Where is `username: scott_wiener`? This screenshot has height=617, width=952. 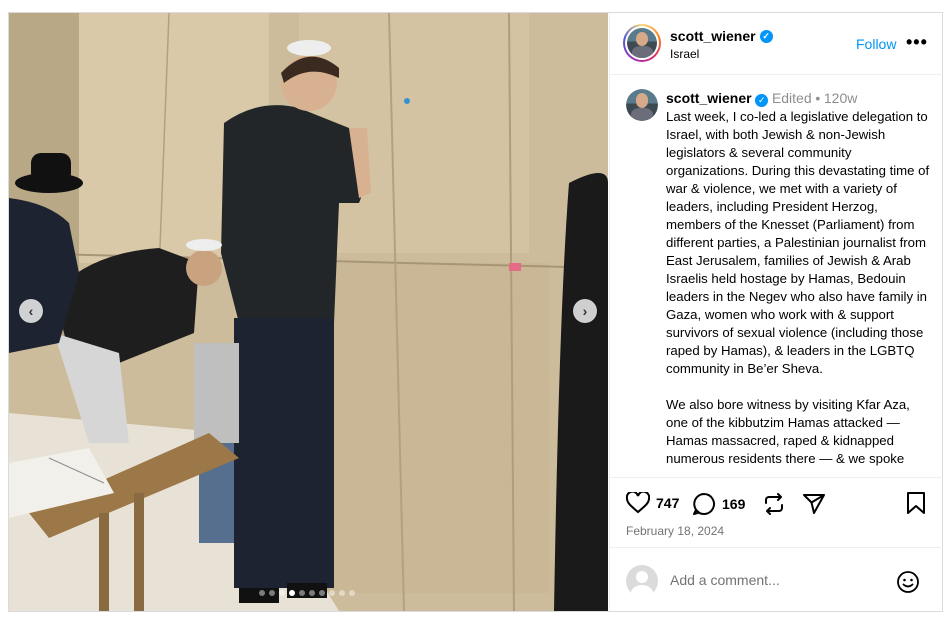 username: scott_wiener is located at coordinates (713, 36).